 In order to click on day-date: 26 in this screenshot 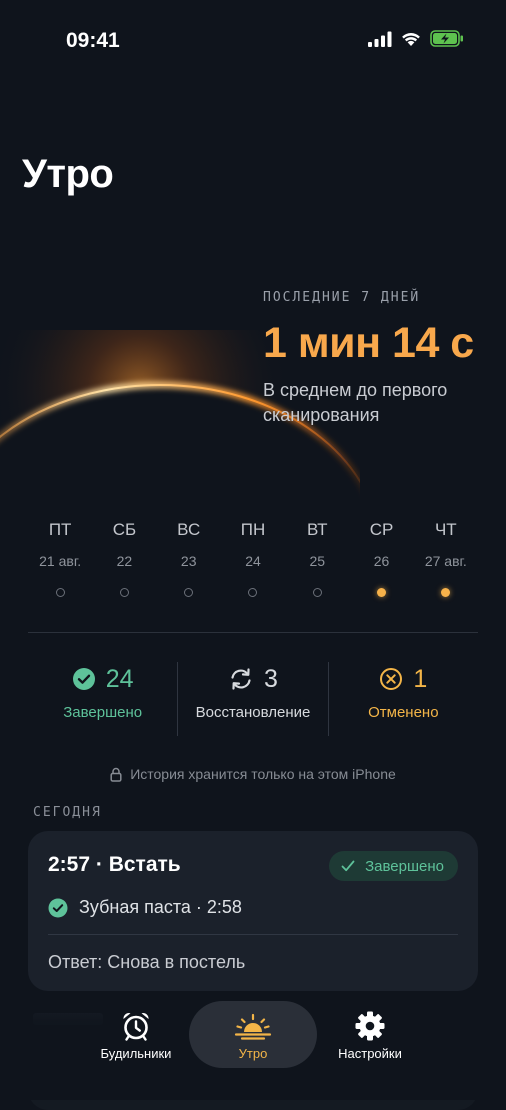, I will do `click(381, 561)`.